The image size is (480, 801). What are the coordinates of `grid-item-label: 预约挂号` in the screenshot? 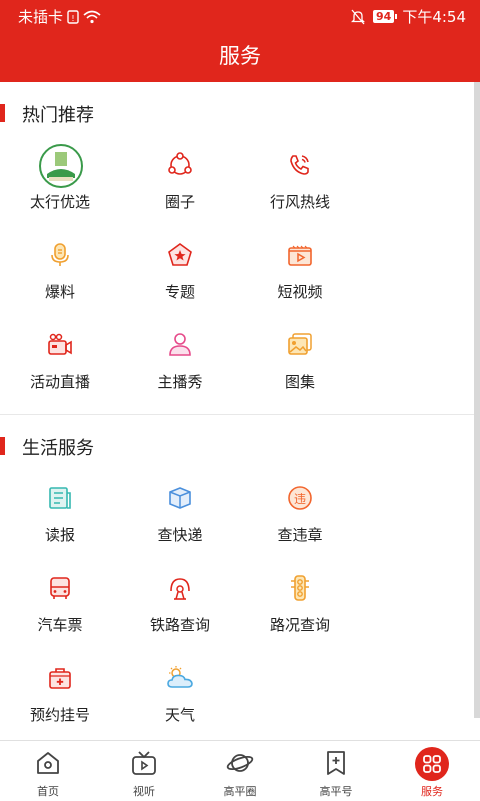 It's located at (59, 715).